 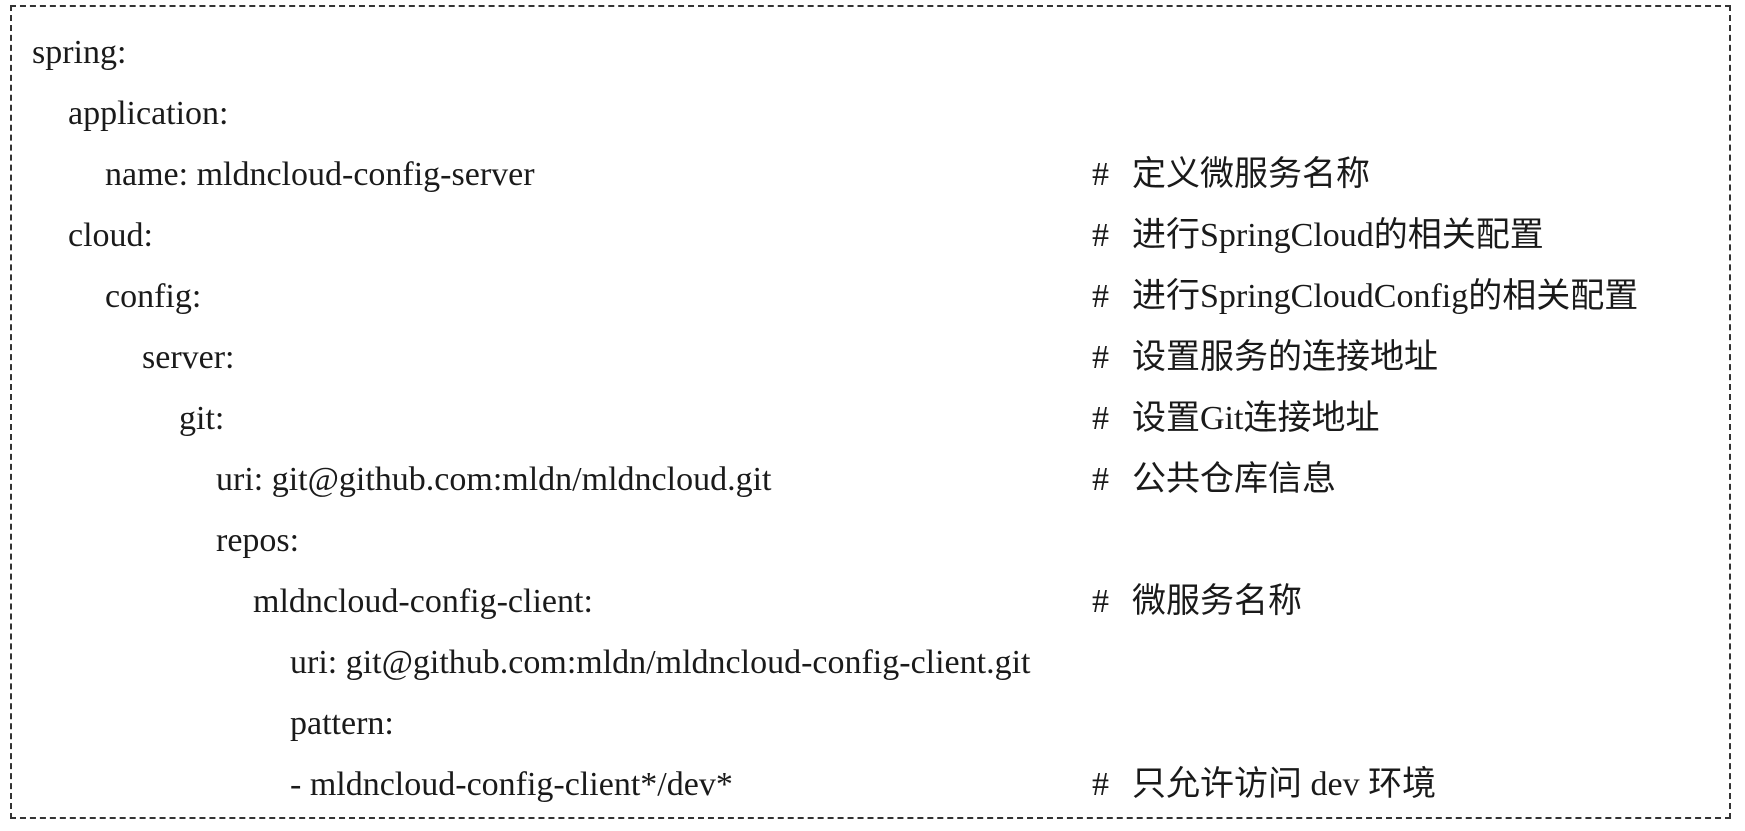 I want to click on code-line: server: # 设置服务的连接地址, so click(x=870, y=357).